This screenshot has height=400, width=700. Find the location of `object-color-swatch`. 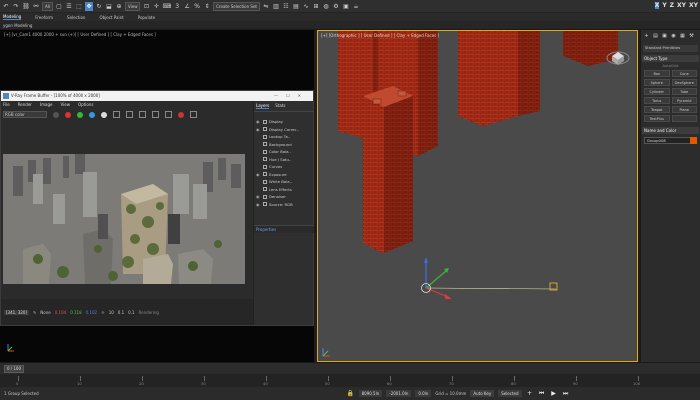

object-color-swatch is located at coordinates (693, 140).